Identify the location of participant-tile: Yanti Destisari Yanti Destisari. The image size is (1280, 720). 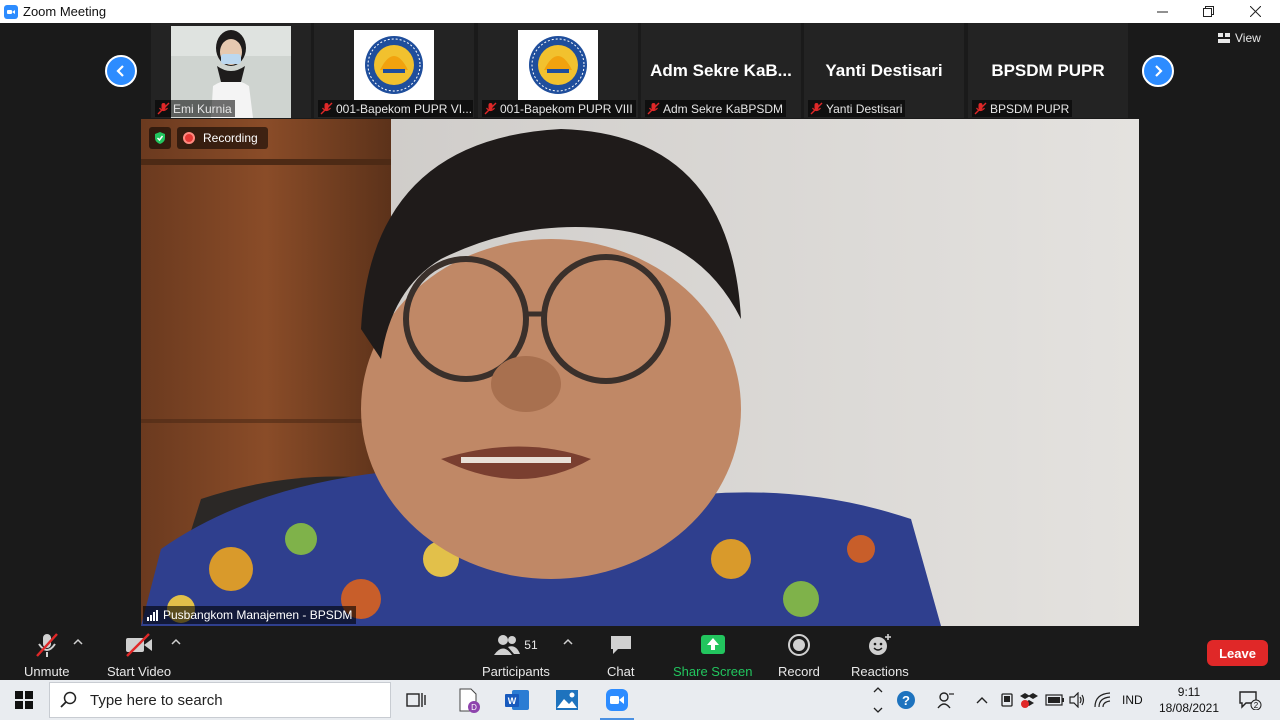
(884, 70).